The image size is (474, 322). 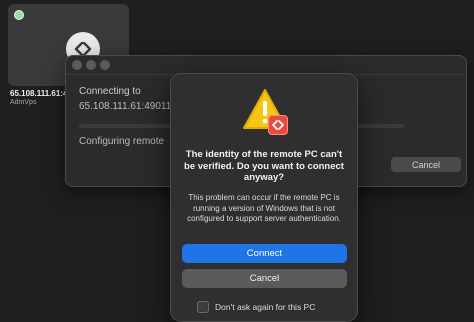 I want to click on dont-ask-again-row: Don't ask again for this PC, so click(x=256, y=307).